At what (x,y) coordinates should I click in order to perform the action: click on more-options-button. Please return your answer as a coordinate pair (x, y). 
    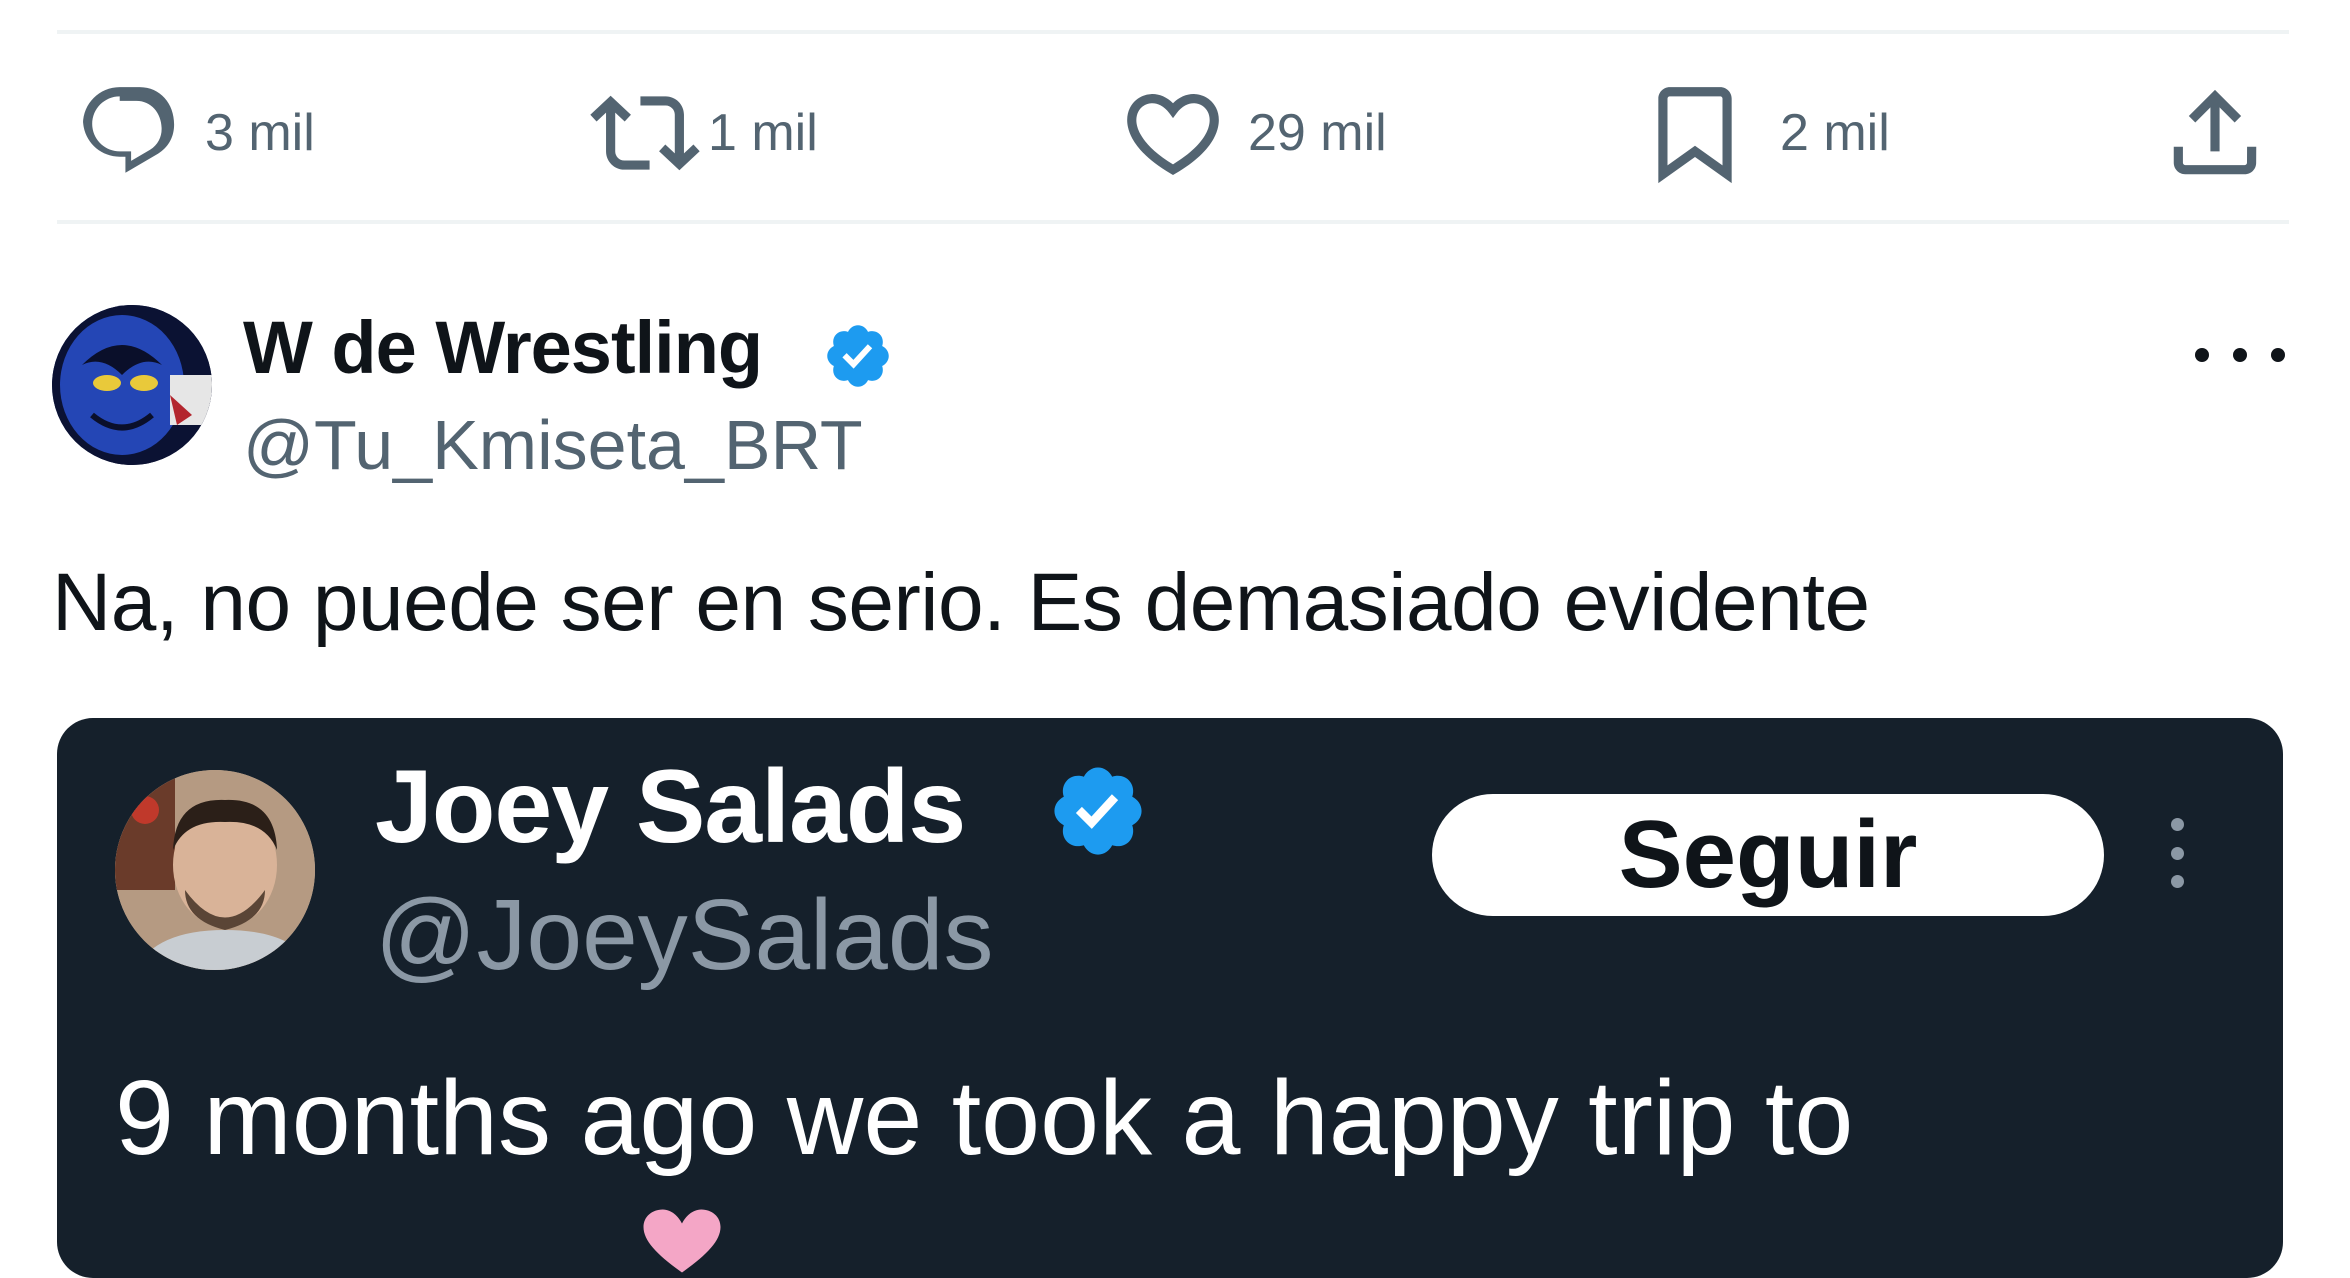
    Looking at the image, I should click on (2240, 355).